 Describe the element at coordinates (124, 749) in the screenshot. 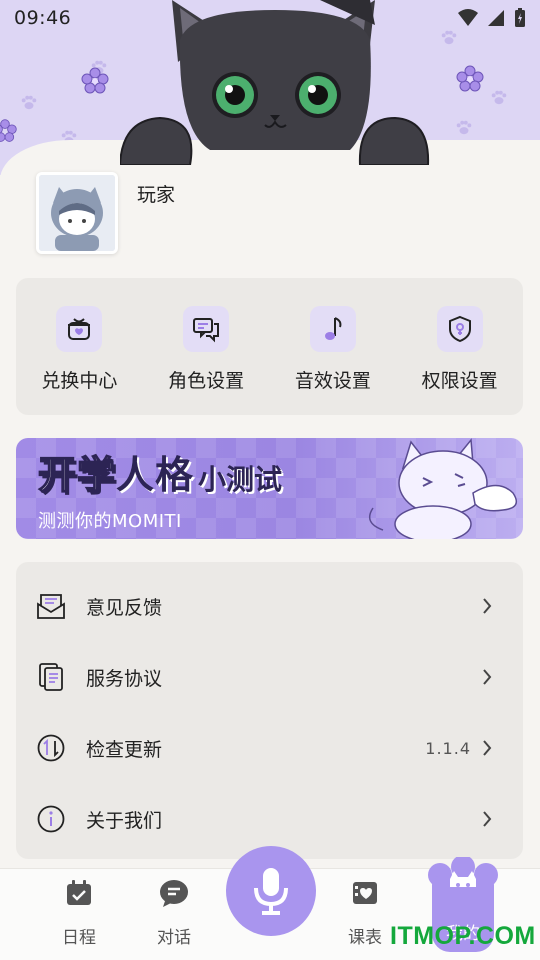

I see `menu-label: 检查更新` at that location.